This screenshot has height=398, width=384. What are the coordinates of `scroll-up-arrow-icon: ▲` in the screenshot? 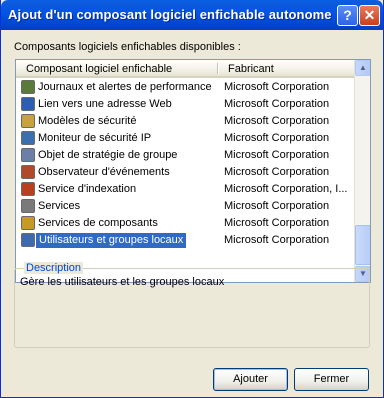 It's located at (362, 68).